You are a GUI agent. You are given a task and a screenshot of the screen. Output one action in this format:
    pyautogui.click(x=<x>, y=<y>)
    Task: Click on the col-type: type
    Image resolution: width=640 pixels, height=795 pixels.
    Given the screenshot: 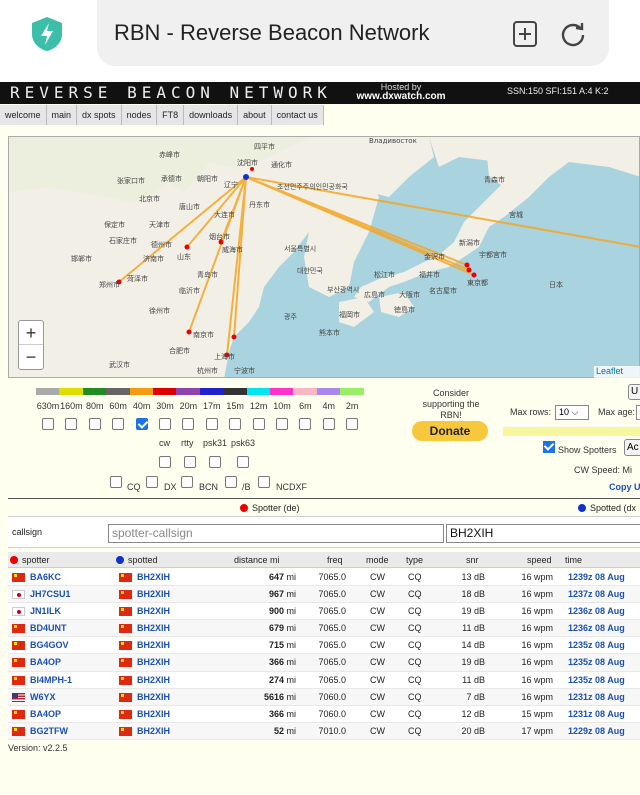 What is the action you would take?
    pyautogui.click(x=414, y=560)
    